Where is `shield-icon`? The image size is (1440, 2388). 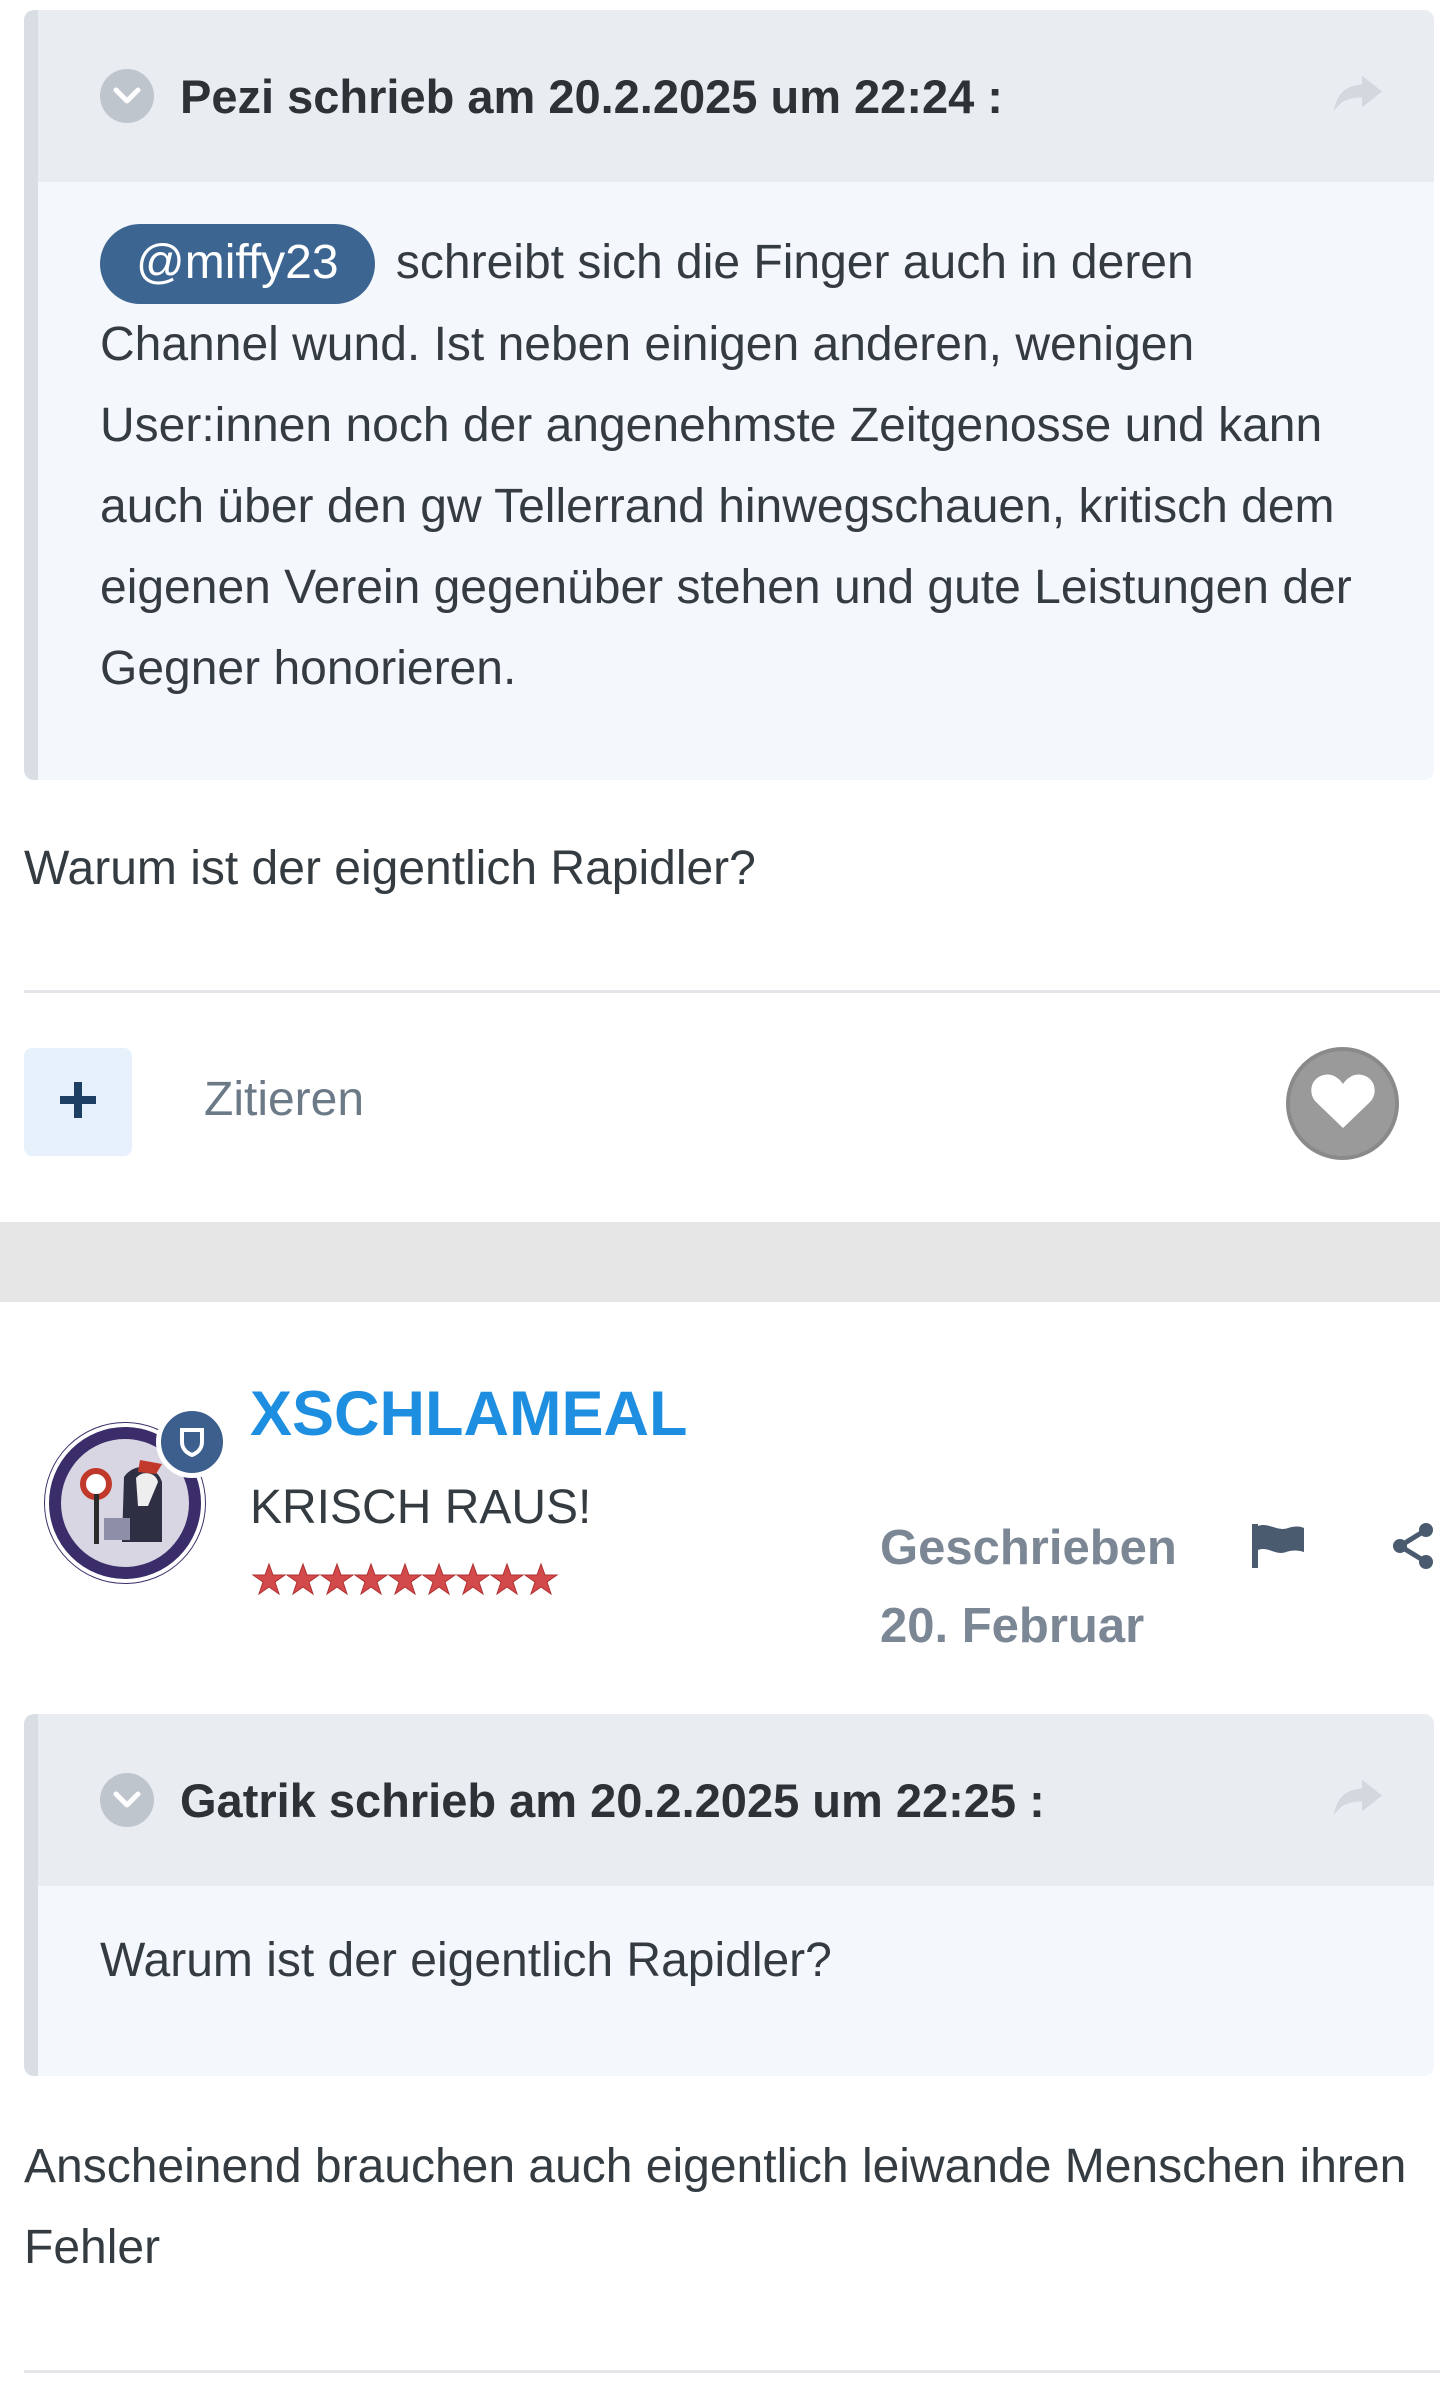 shield-icon is located at coordinates (192, 1442).